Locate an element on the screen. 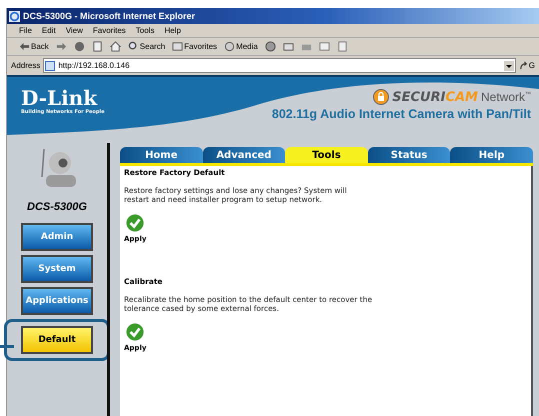 The width and height of the screenshot is (539, 416). nav-tab: Advanced is located at coordinates (244, 155).